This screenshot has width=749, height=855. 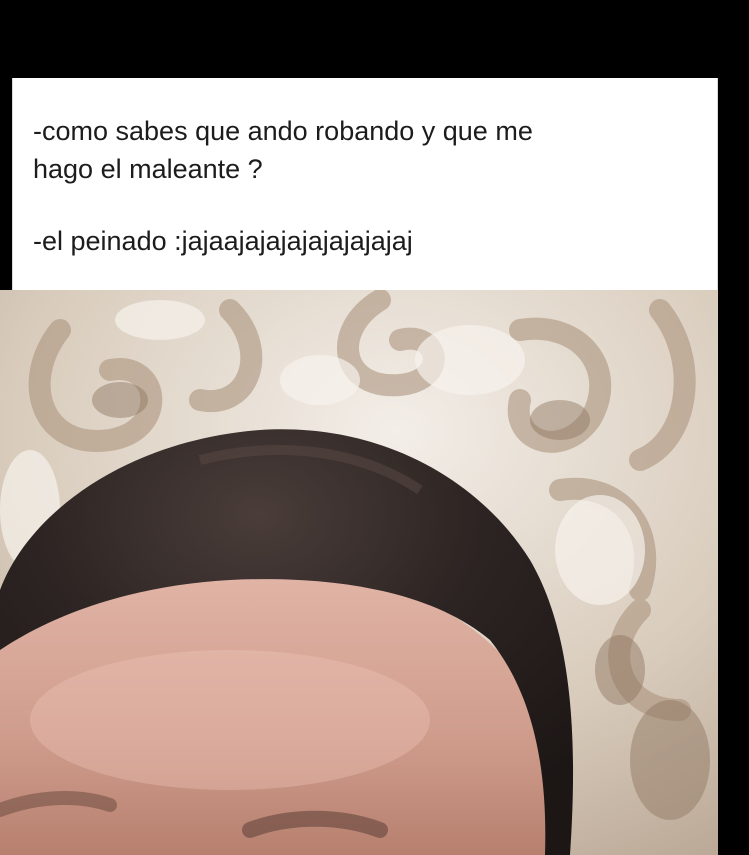 What do you see at coordinates (283, 131) in the screenshot?
I see `post-line-1: -como sabes que ando robando y que me` at bounding box center [283, 131].